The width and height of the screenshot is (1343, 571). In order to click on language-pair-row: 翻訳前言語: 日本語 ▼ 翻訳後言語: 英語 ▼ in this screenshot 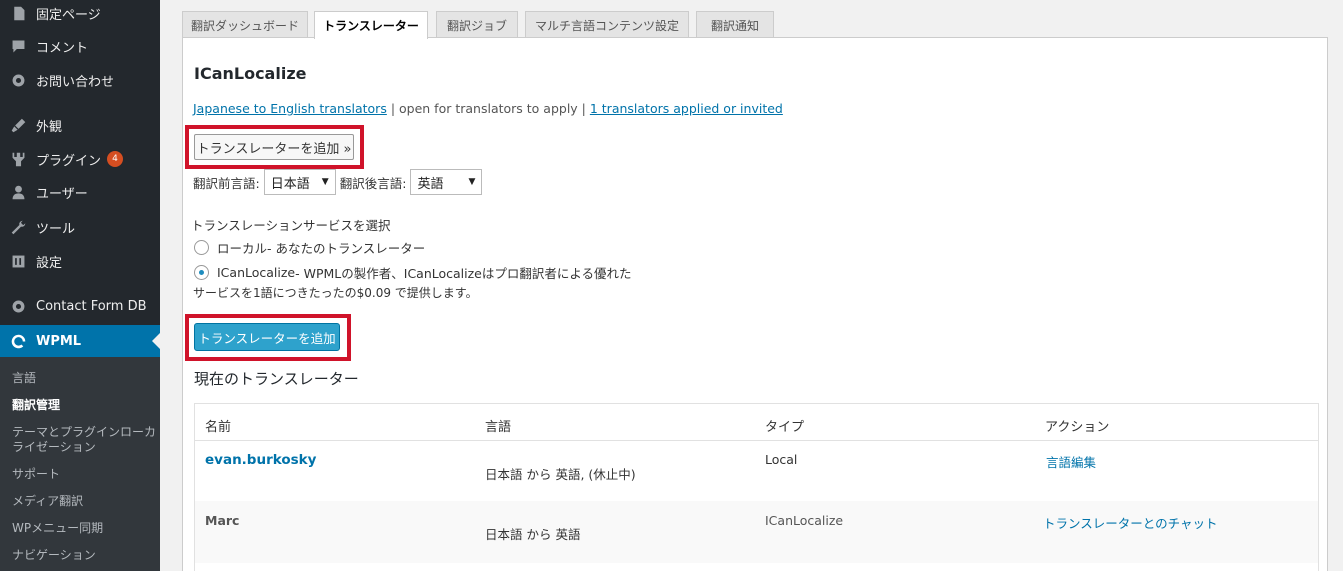, I will do `click(339, 182)`.